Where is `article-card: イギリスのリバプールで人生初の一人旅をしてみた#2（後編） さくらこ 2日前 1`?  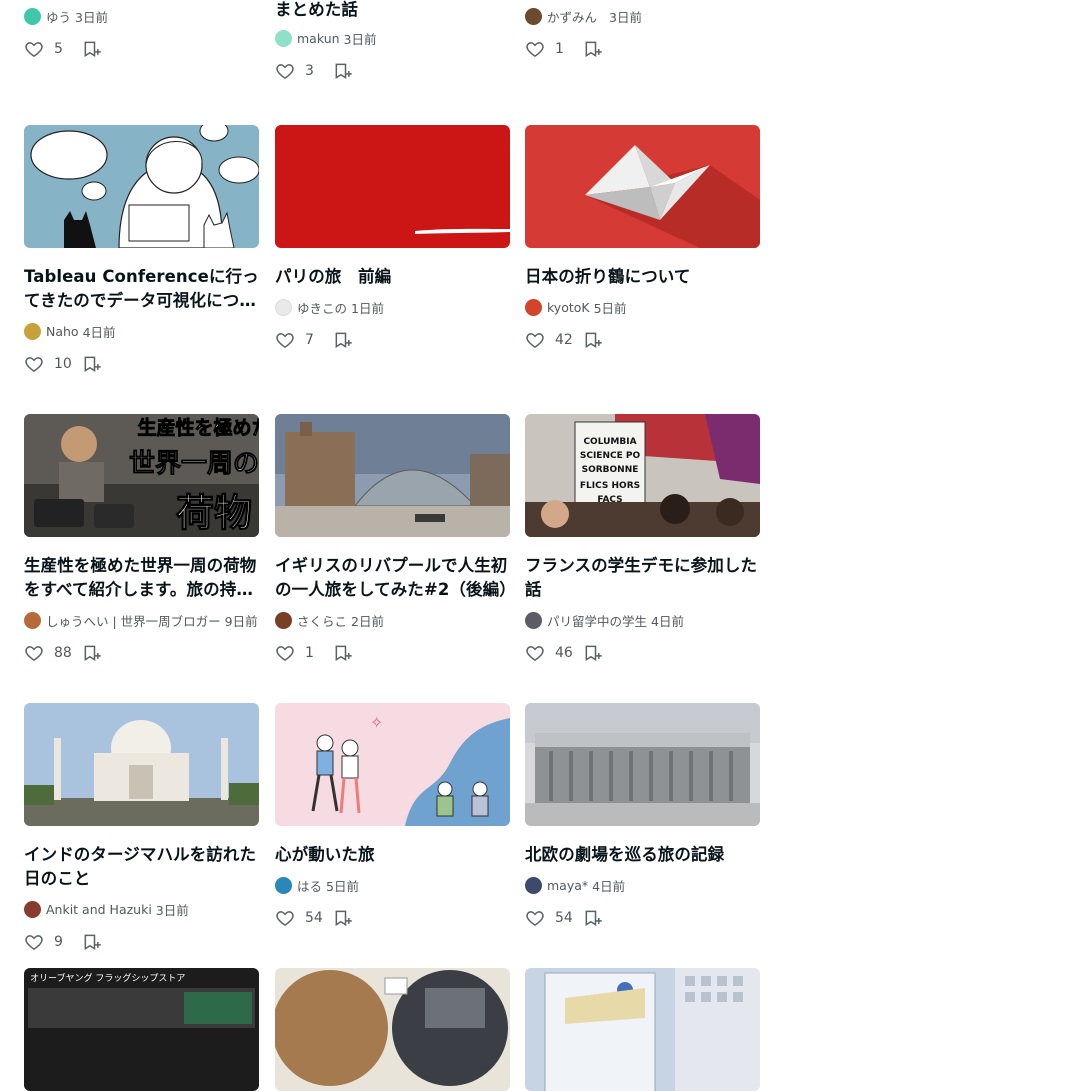 article-card: イギリスのリバプールで人生初の一人旅をしてみた#2（後編） さくらこ 2日前 1 is located at coordinates (392, 539).